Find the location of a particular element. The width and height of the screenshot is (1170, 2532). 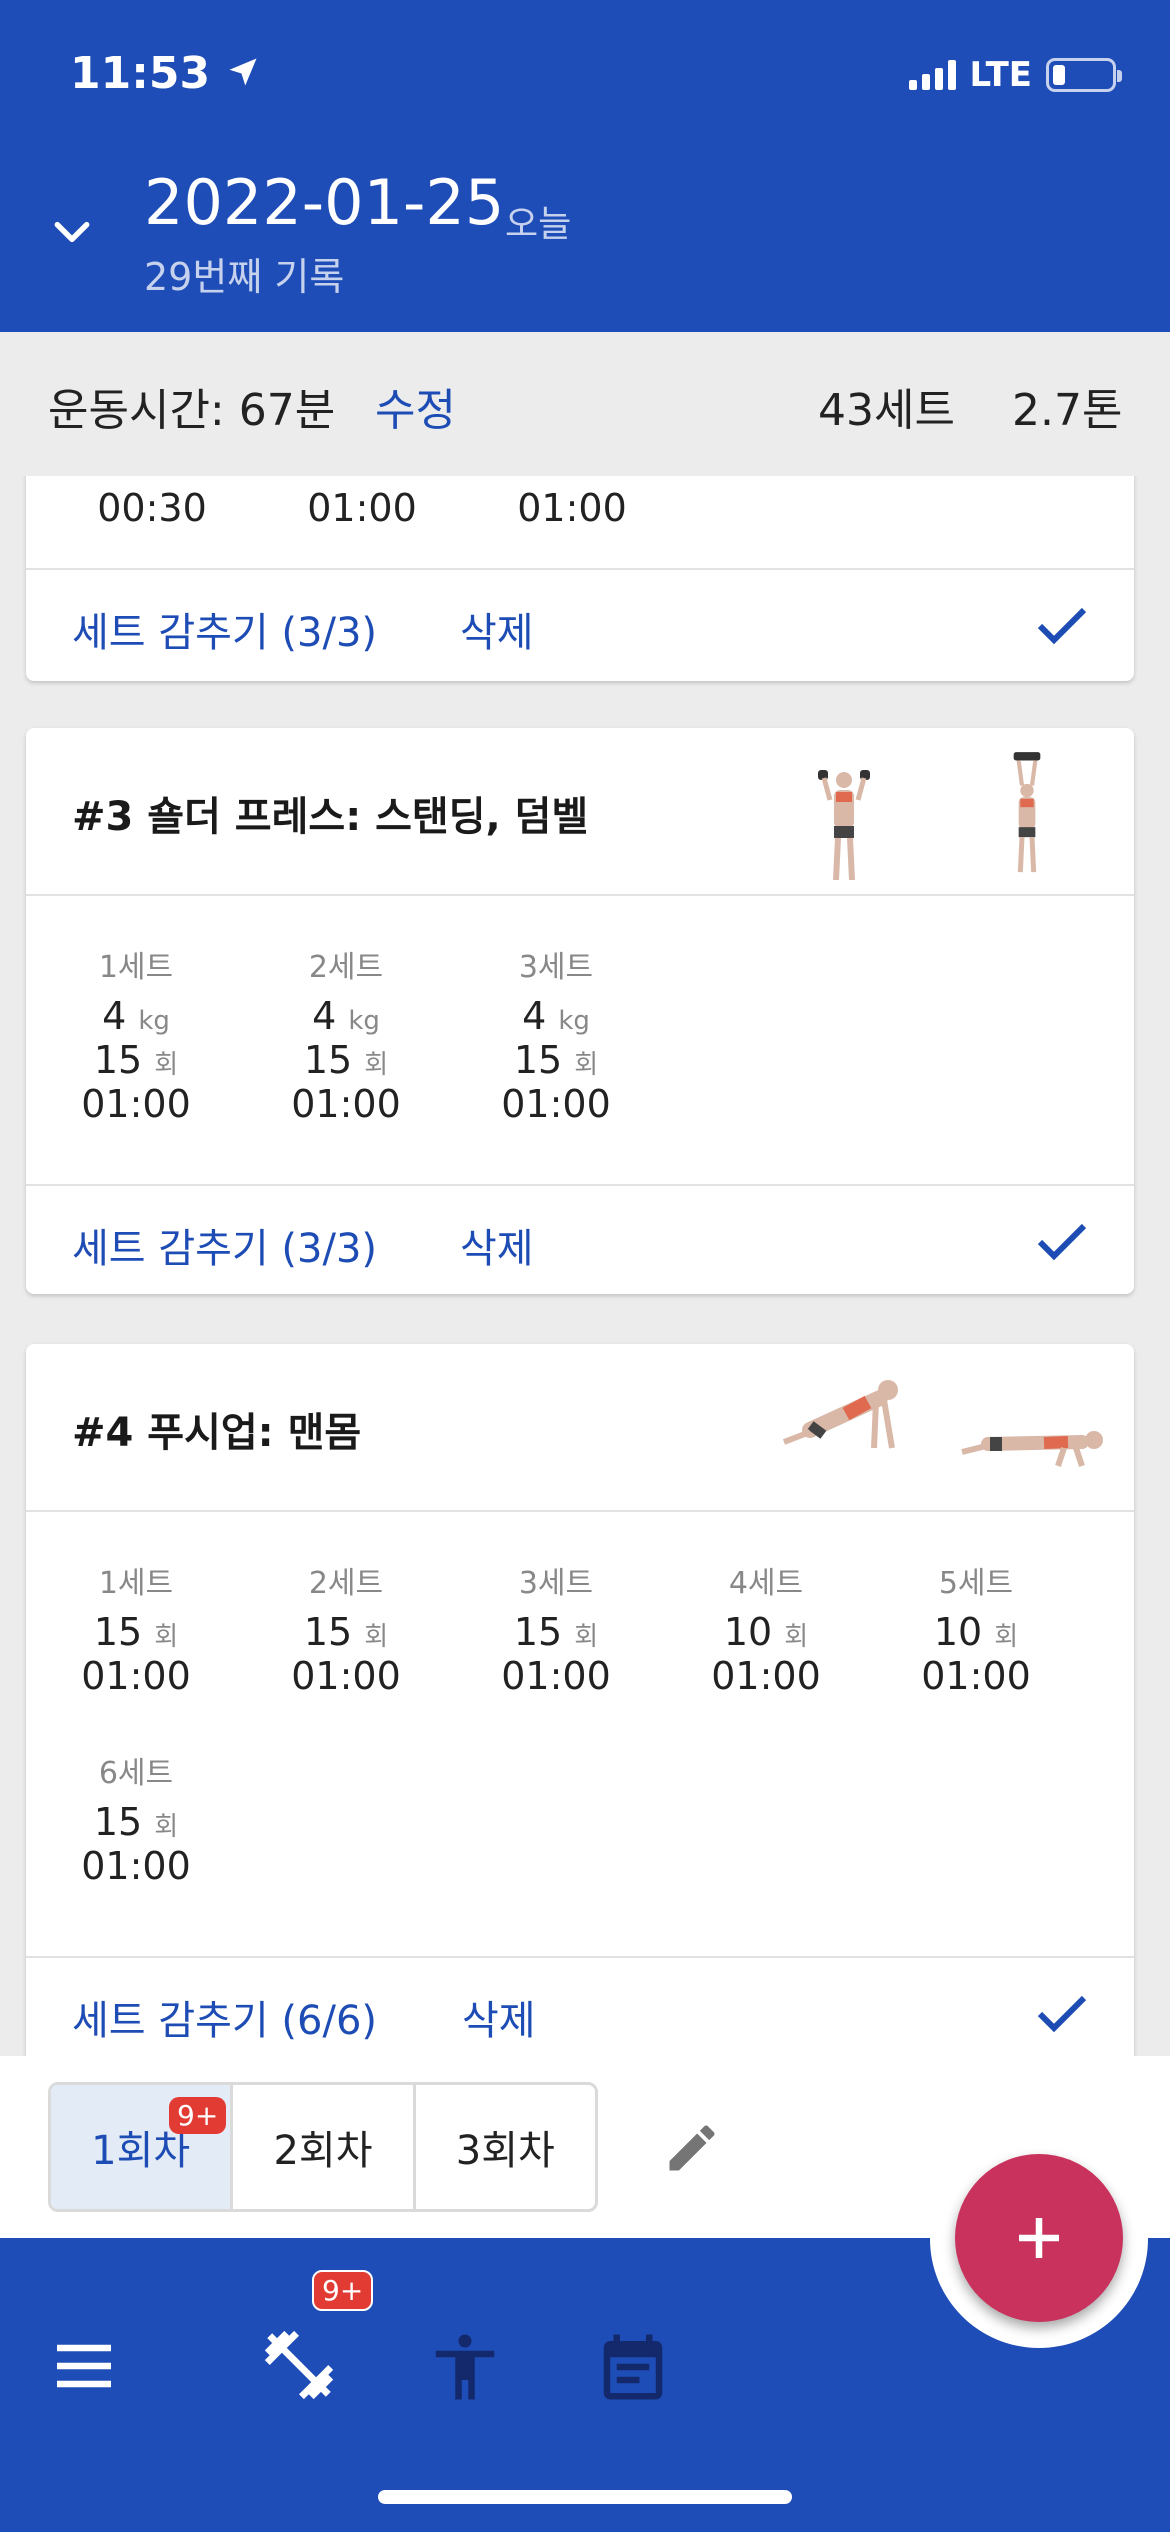

set-3: 3세트 4 kg 15 회 01:00 is located at coordinates (556, 1034).